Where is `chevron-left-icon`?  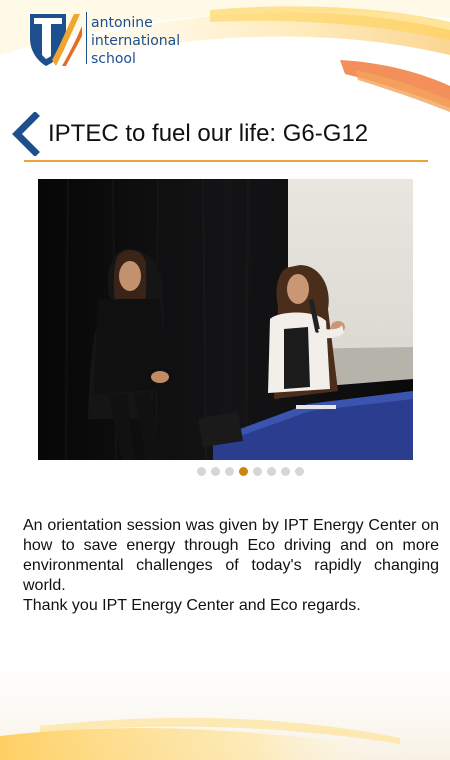
chevron-left-icon is located at coordinates (26, 134).